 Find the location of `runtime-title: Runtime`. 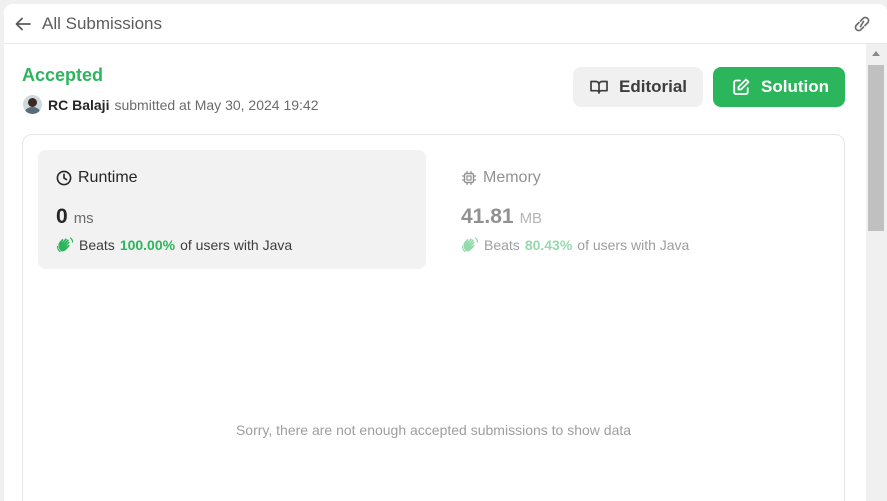

runtime-title: Runtime is located at coordinates (97, 178).